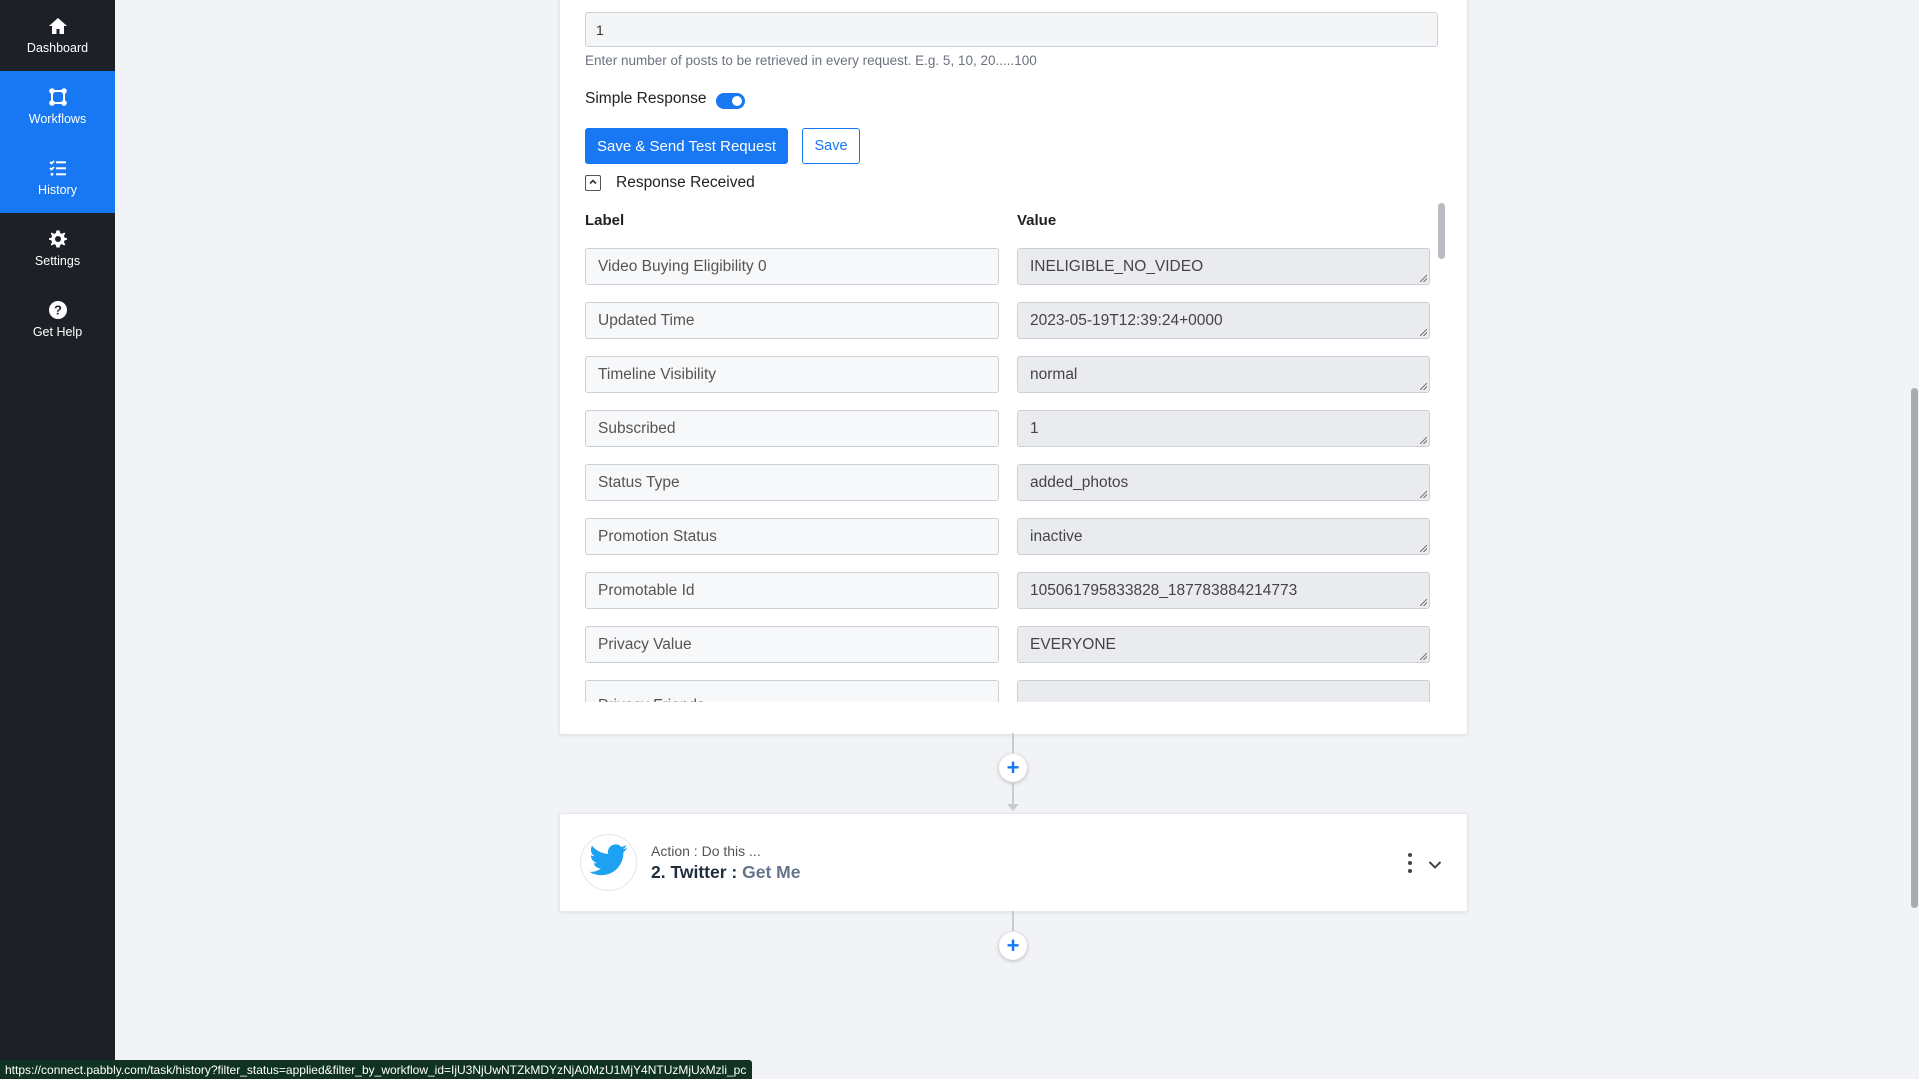 The image size is (1919, 1079). What do you see at coordinates (58, 26) in the screenshot?
I see `home-icon` at bounding box center [58, 26].